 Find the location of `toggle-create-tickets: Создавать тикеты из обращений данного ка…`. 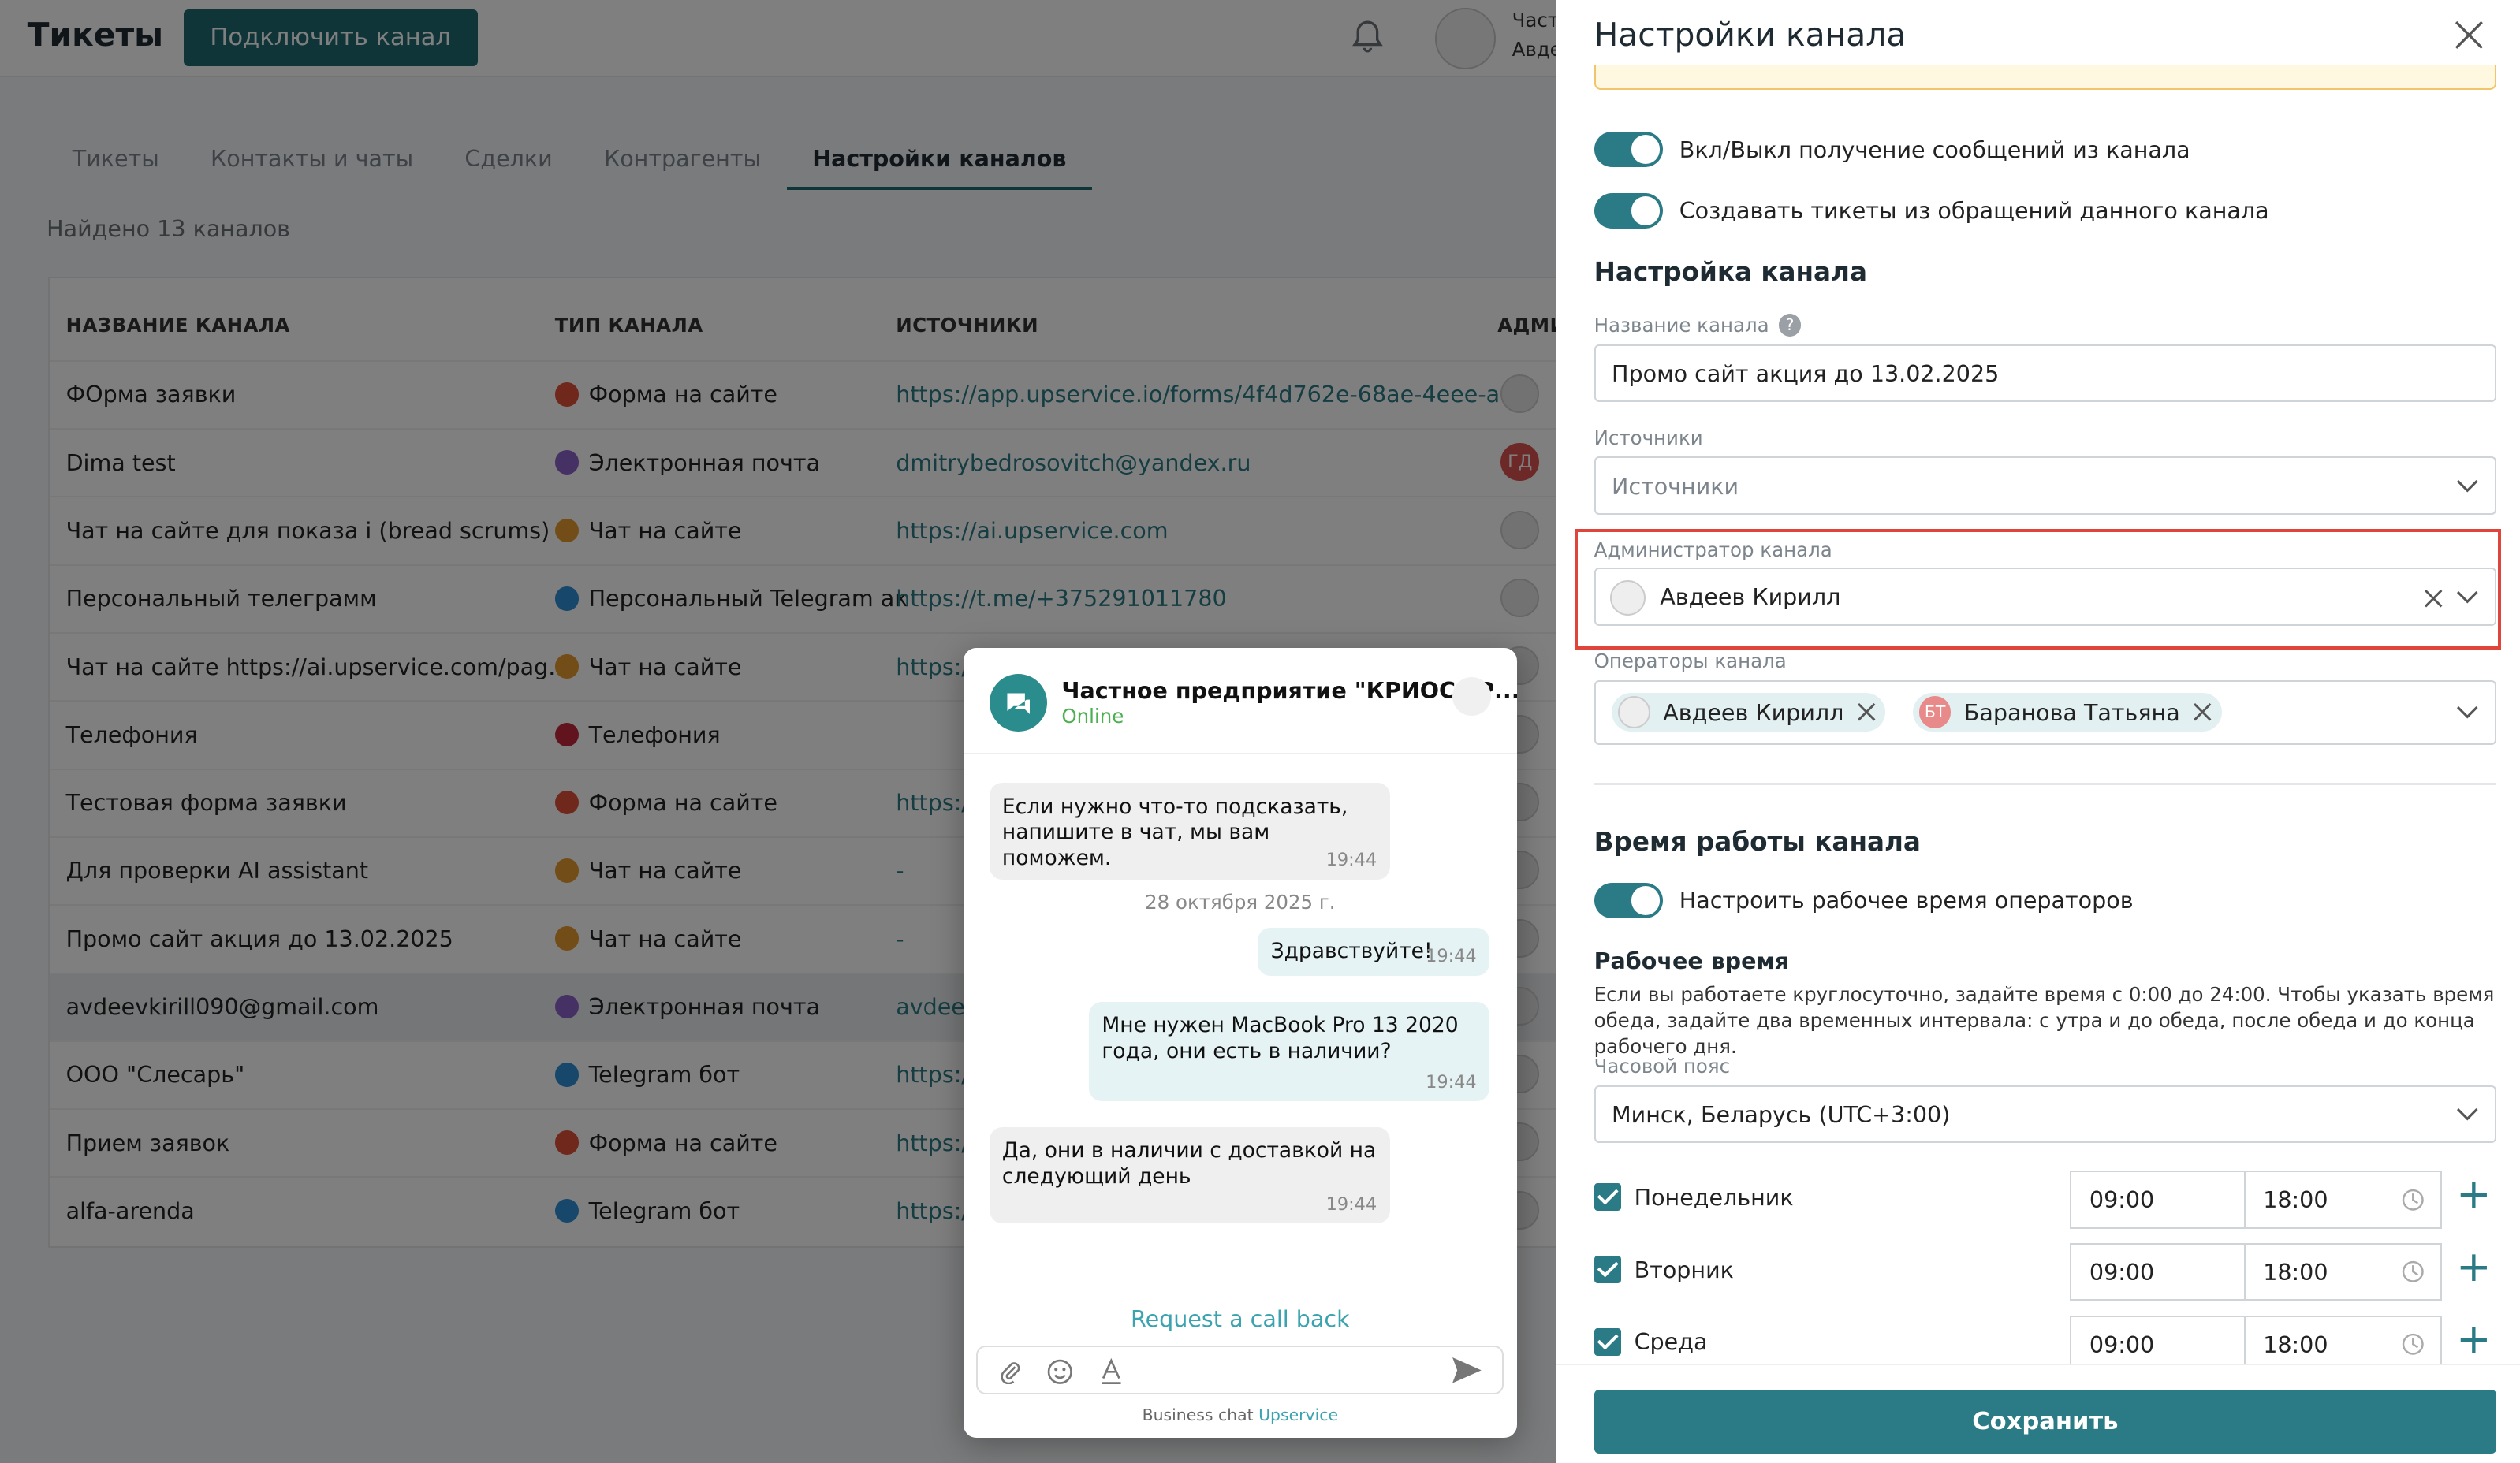

toggle-create-tickets: Создавать тикеты из обращений данного ка… is located at coordinates (1931, 211).